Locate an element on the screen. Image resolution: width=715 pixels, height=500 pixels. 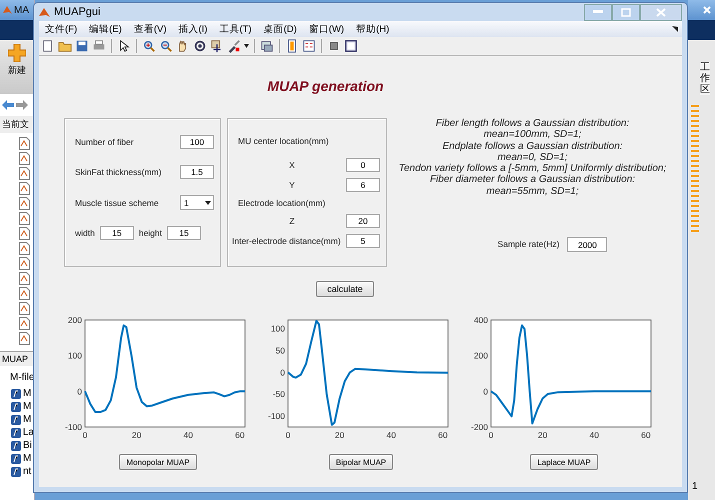
matlab-logo-icon is located at coordinates (44, 12).